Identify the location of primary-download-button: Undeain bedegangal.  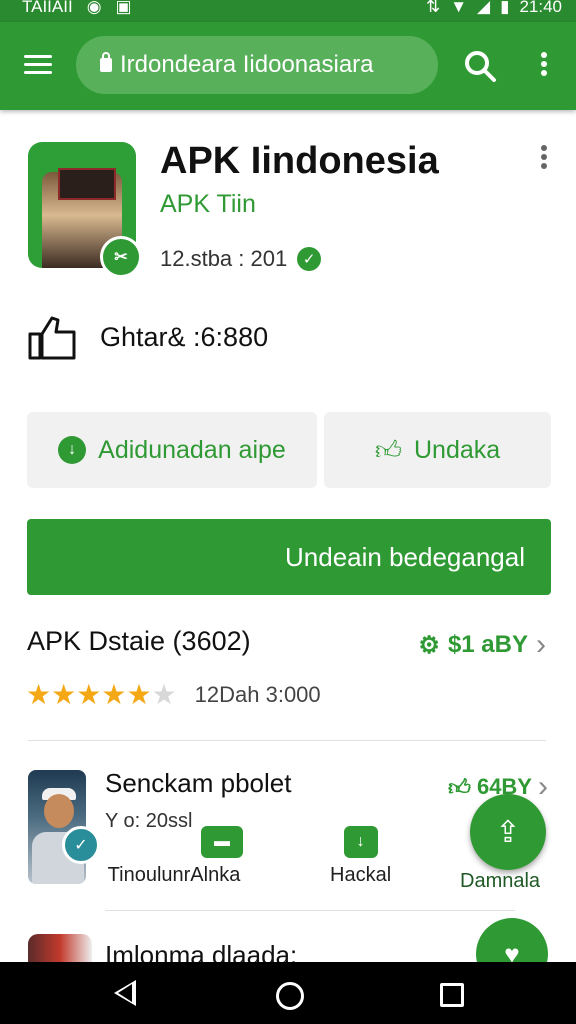
(289, 557).